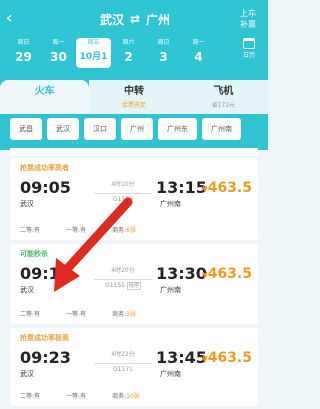 The image size is (320, 409). Describe the element at coordinates (128, 42) in the screenshot. I see `date-weekday: 周六` at that location.